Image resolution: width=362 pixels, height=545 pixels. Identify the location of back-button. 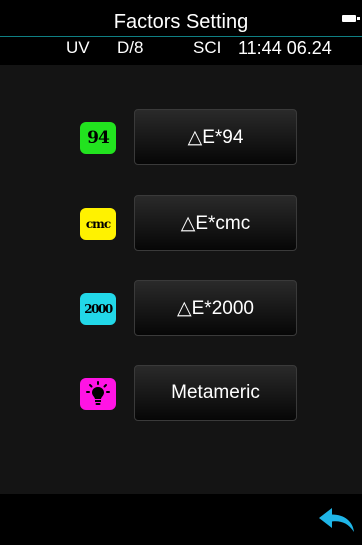
(337, 520).